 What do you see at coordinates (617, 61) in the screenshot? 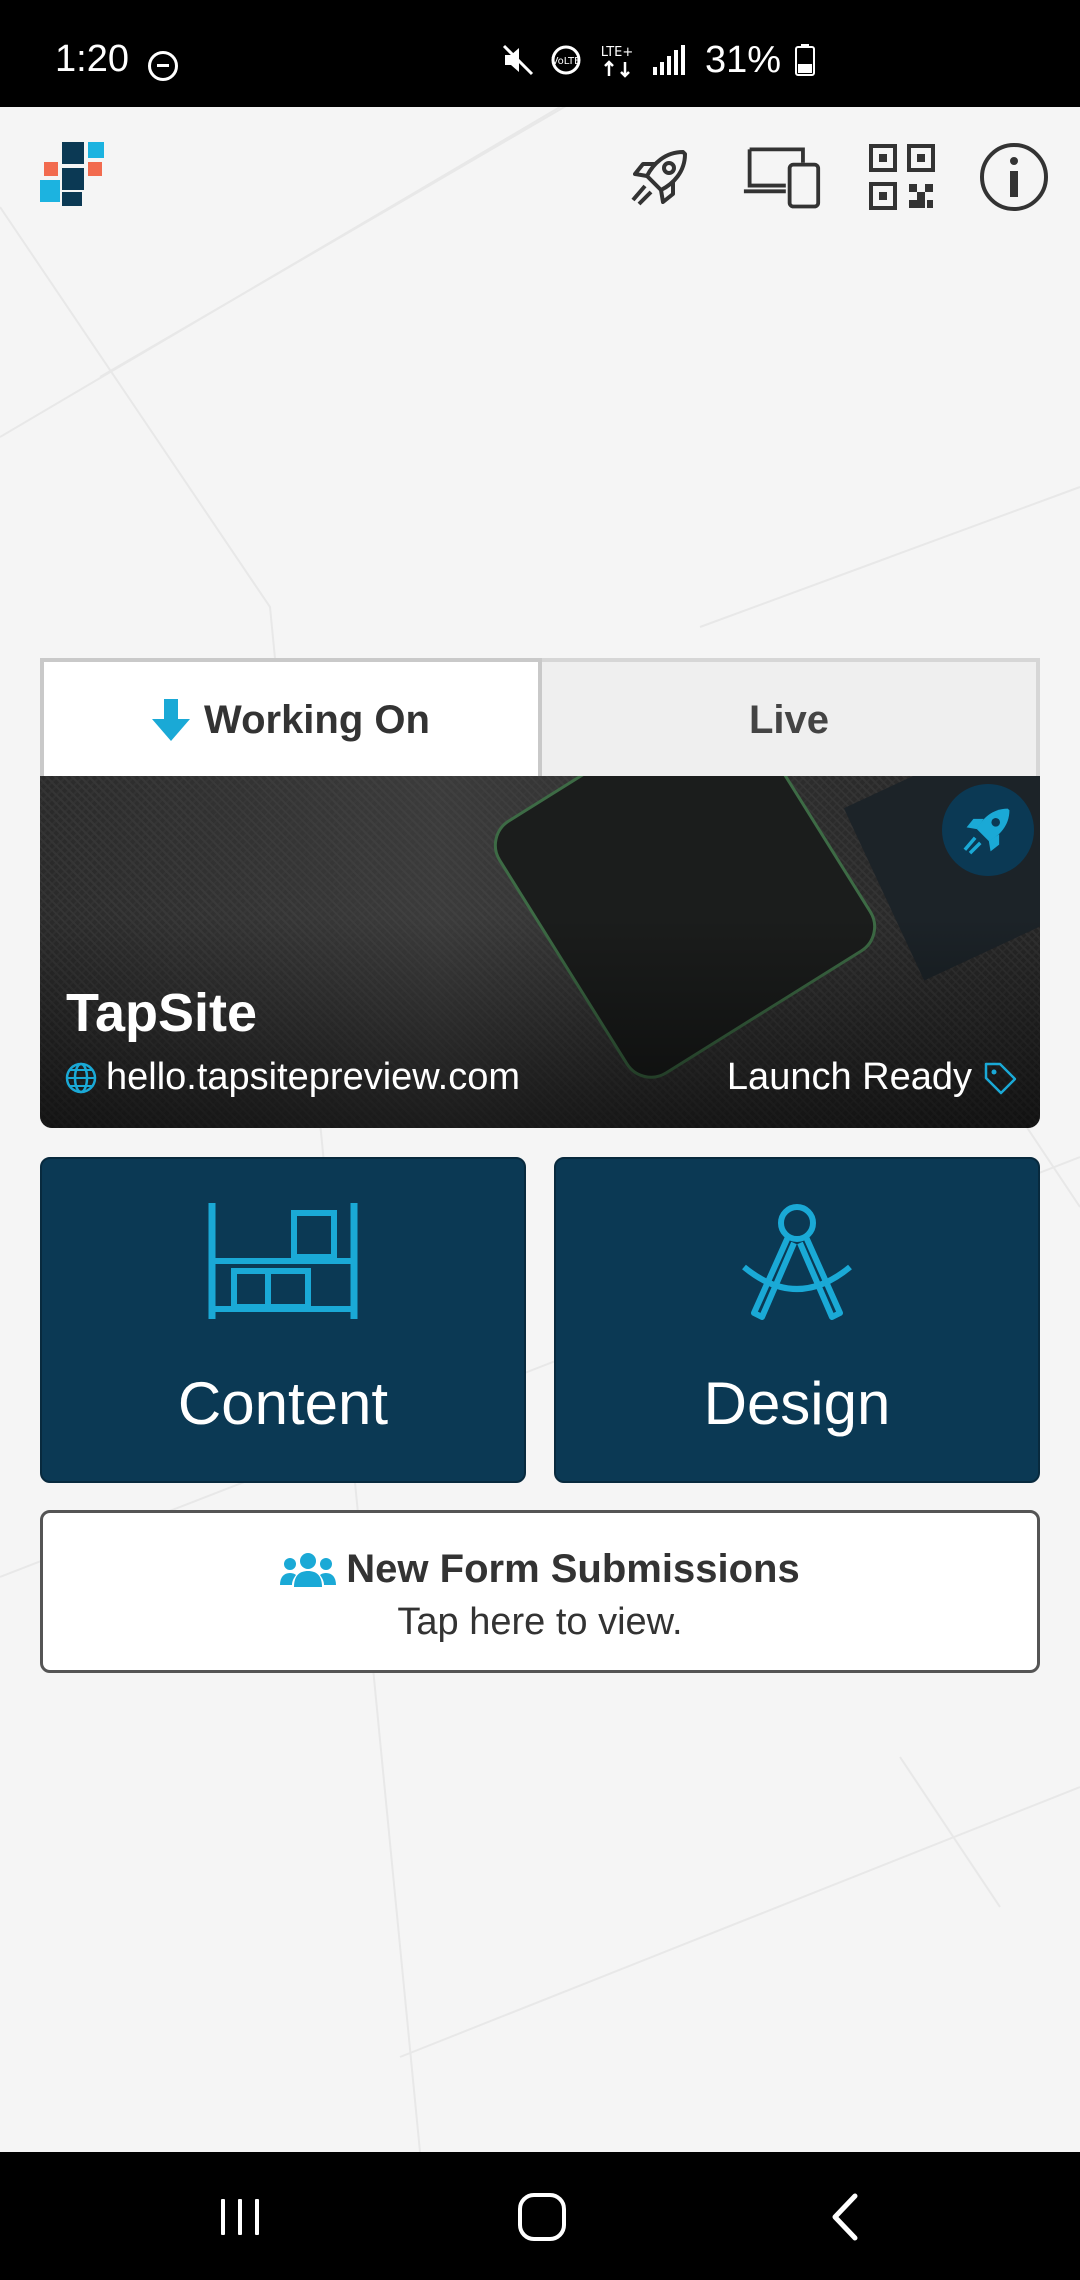
I see `lte-icon: LTE+` at bounding box center [617, 61].